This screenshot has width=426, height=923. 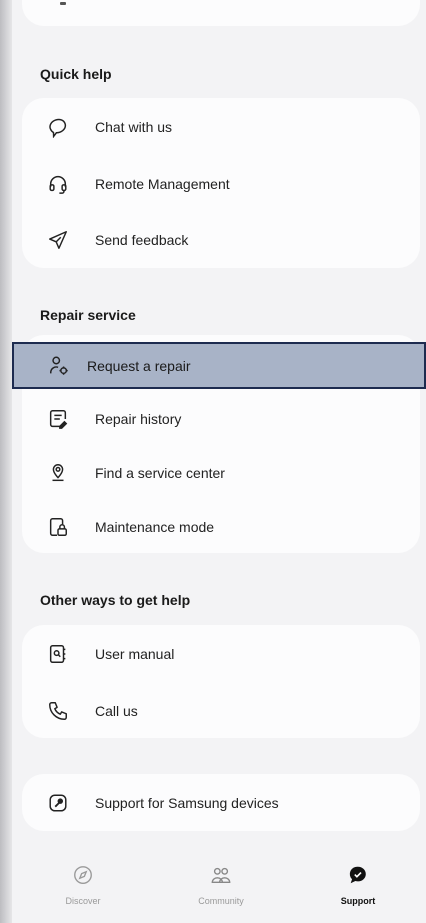 What do you see at coordinates (138, 419) in the screenshot?
I see `repair-history-label: Repair history` at bounding box center [138, 419].